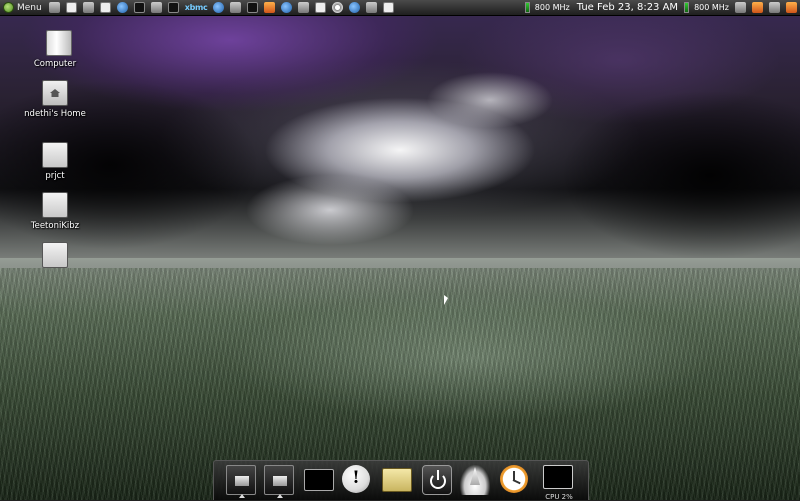  What do you see at coordinates (105, 7) in the screenshot?
I see `document-icon` at bounding box center [105, 7].